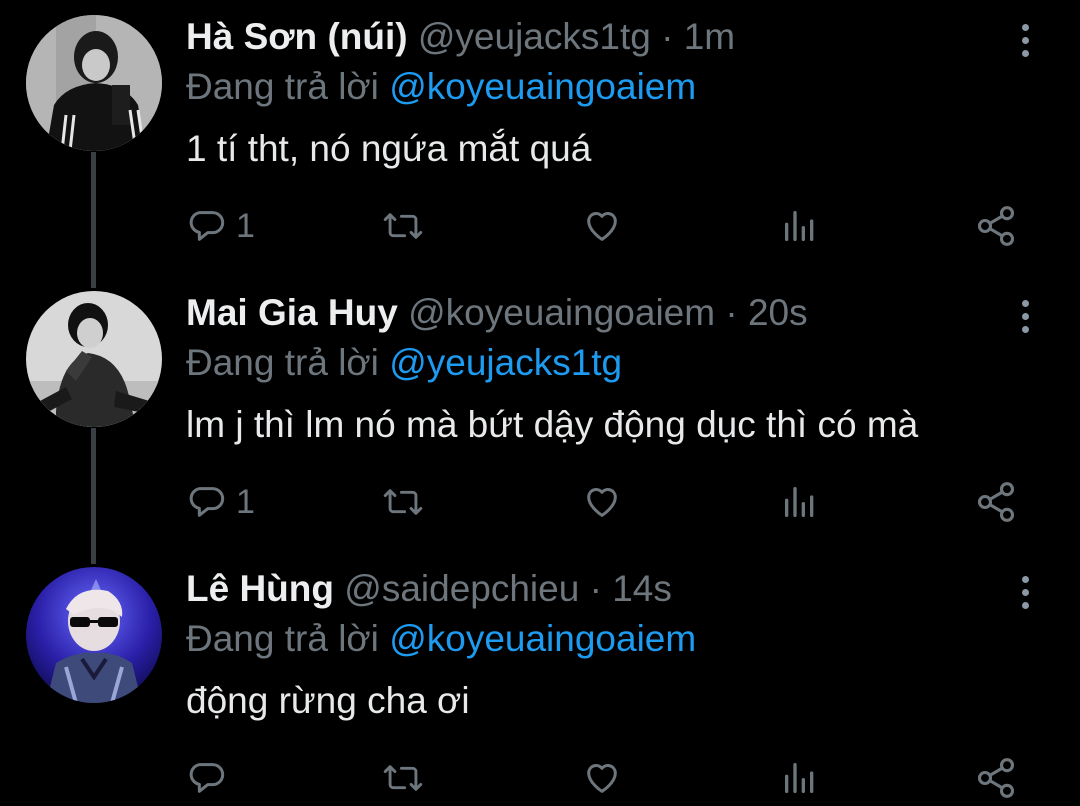 The image size is (1080, 806). I want to click on tweet-text: 1 tí tht, nó ngứa mắt quá, so click(389, 148).